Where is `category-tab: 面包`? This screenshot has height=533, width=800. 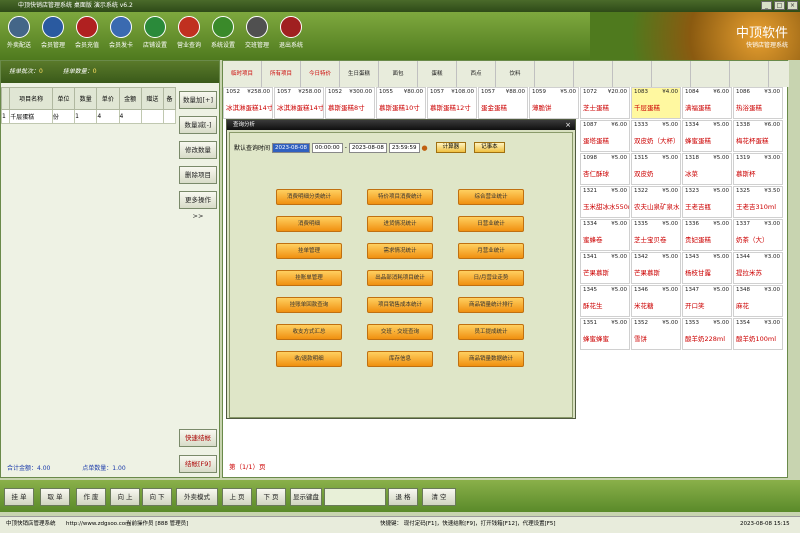
category-tab: 面包 is located at coordinates (398, 74).